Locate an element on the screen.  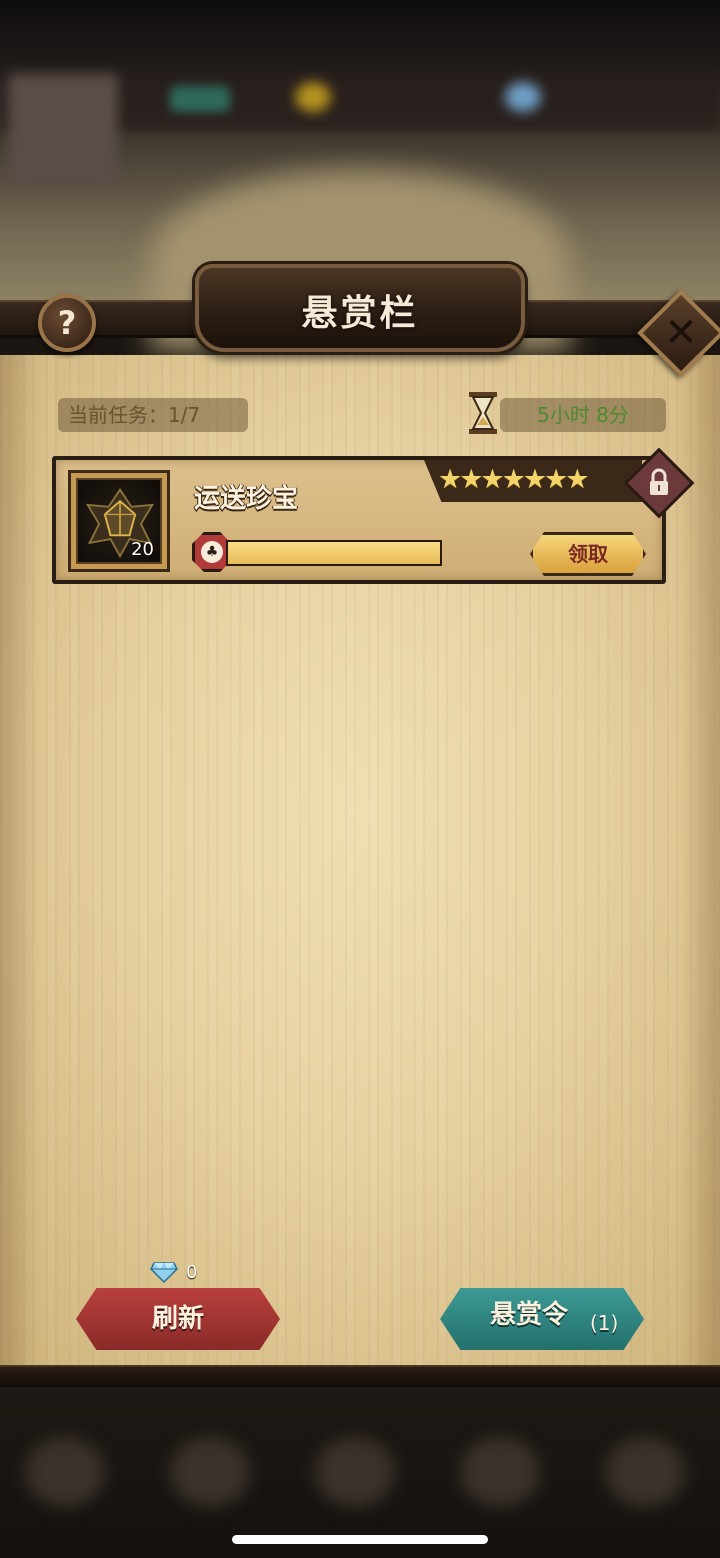
refresh-button: 刷新 is located at coordinates (178, 1319).